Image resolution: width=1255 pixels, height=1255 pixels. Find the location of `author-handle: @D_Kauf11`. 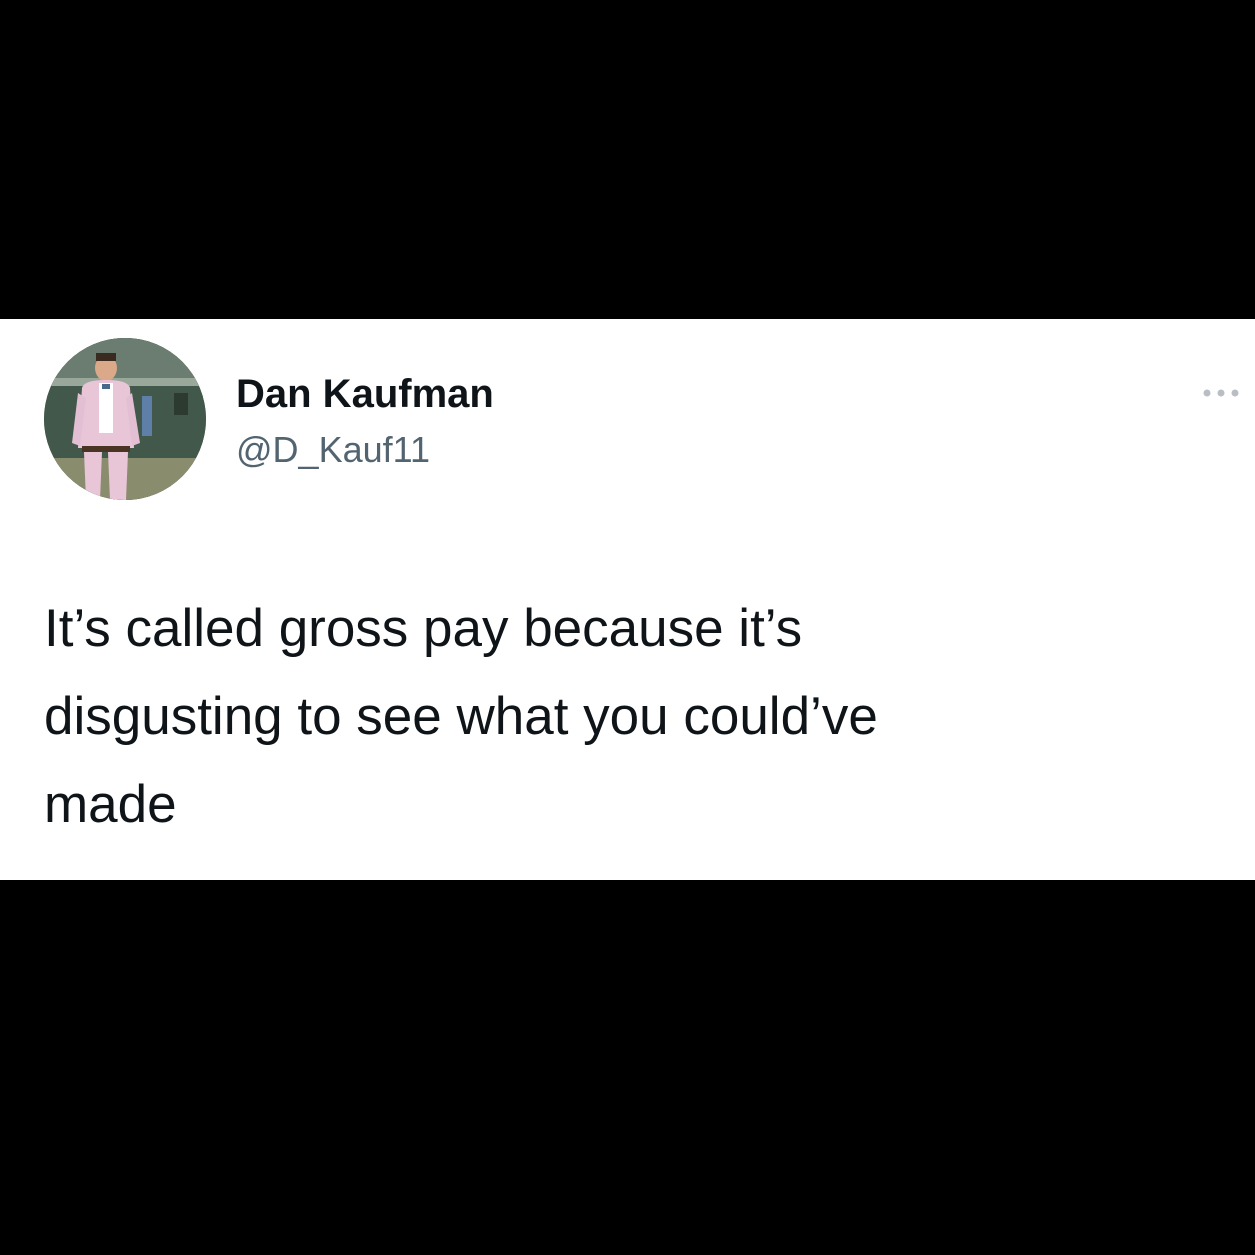

author-handle: @D_Kauf11 is located at coordinates (333, 450).